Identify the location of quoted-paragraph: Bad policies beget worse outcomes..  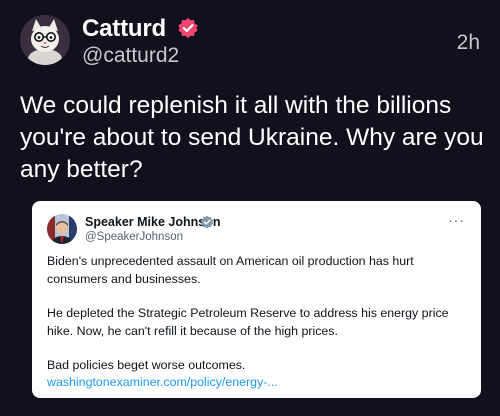
(146, 365).